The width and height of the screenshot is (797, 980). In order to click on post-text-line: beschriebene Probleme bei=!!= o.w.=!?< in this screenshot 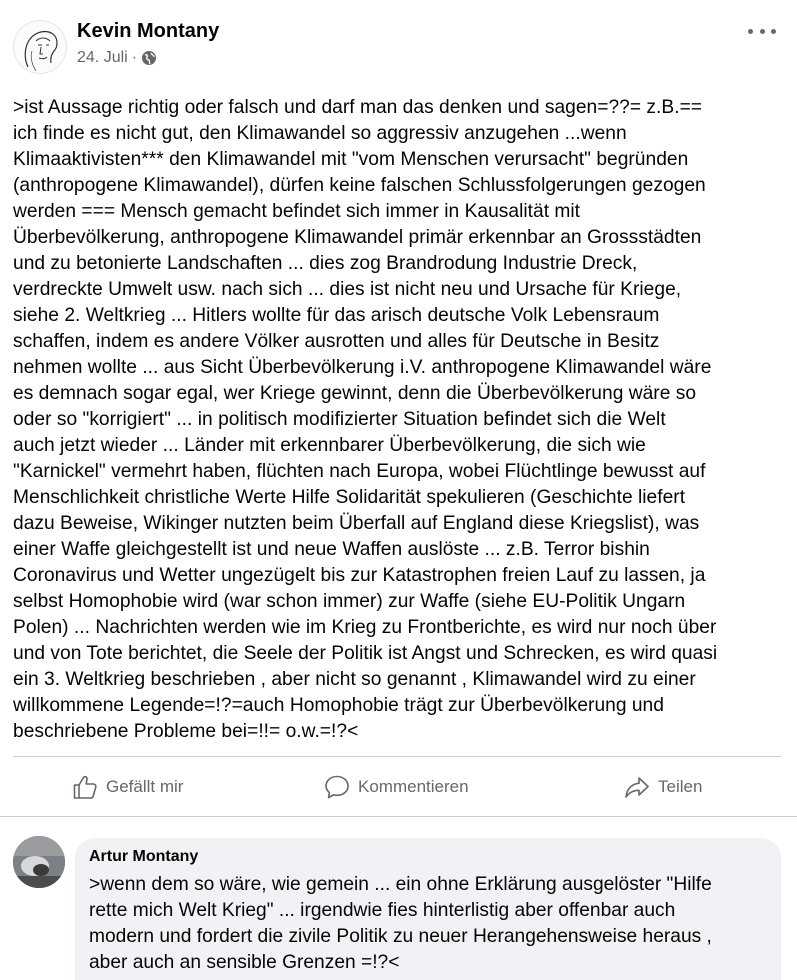, I will do `click(186, 731)`.